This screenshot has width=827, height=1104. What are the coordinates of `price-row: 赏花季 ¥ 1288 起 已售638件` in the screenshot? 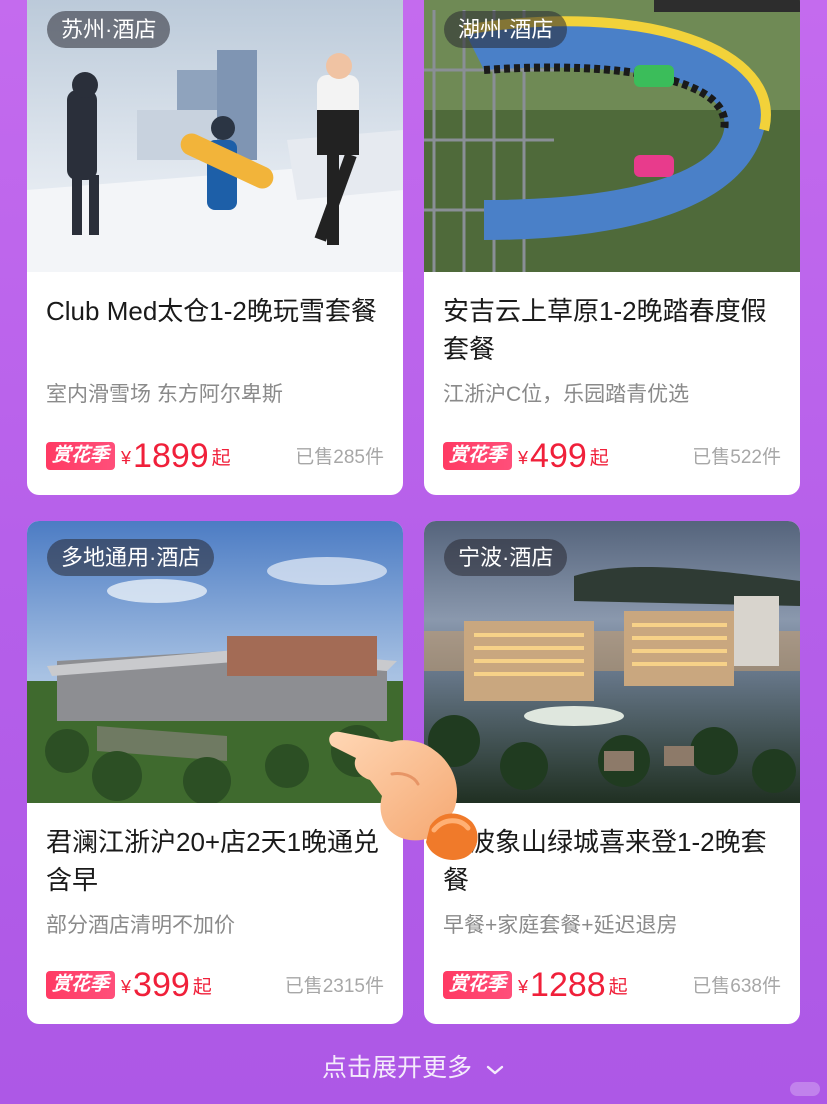 It's located at (612, 984).